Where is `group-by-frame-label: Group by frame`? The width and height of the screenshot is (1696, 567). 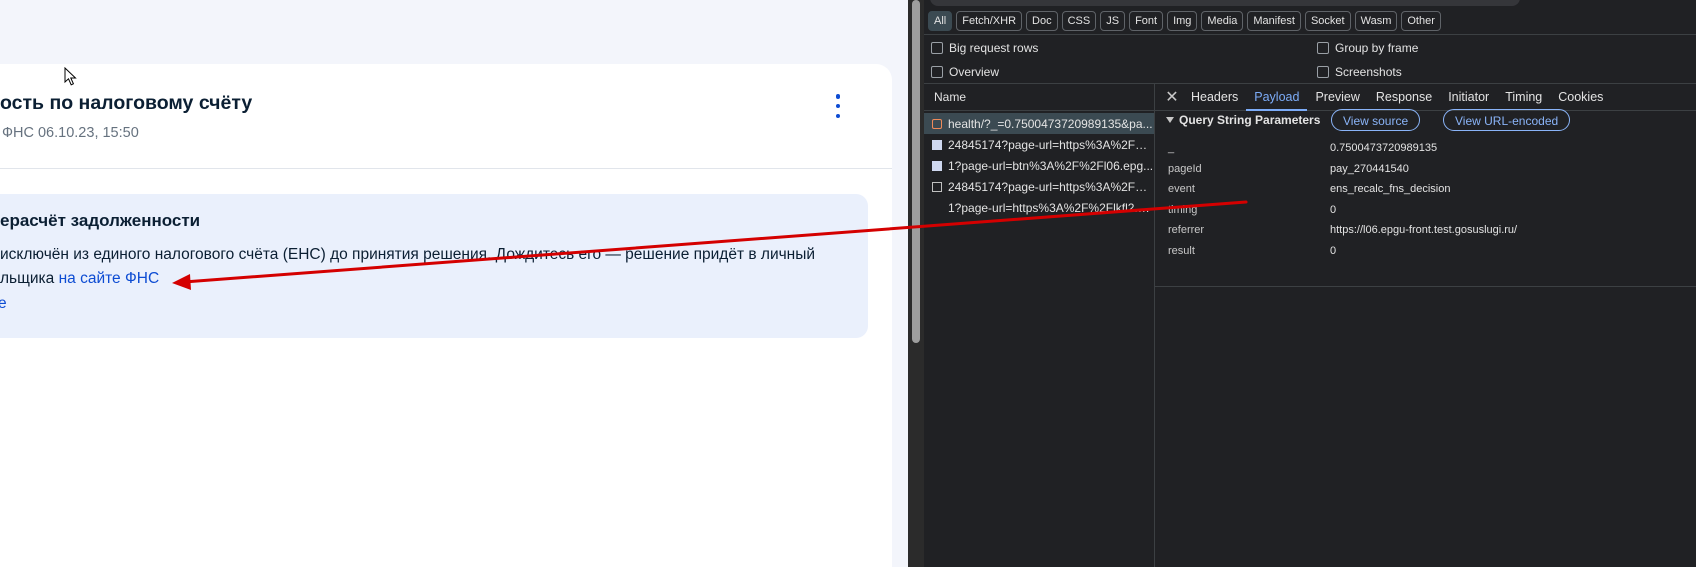 group-by-frame-label: Group by frame is located at coordinates (1377, 48).